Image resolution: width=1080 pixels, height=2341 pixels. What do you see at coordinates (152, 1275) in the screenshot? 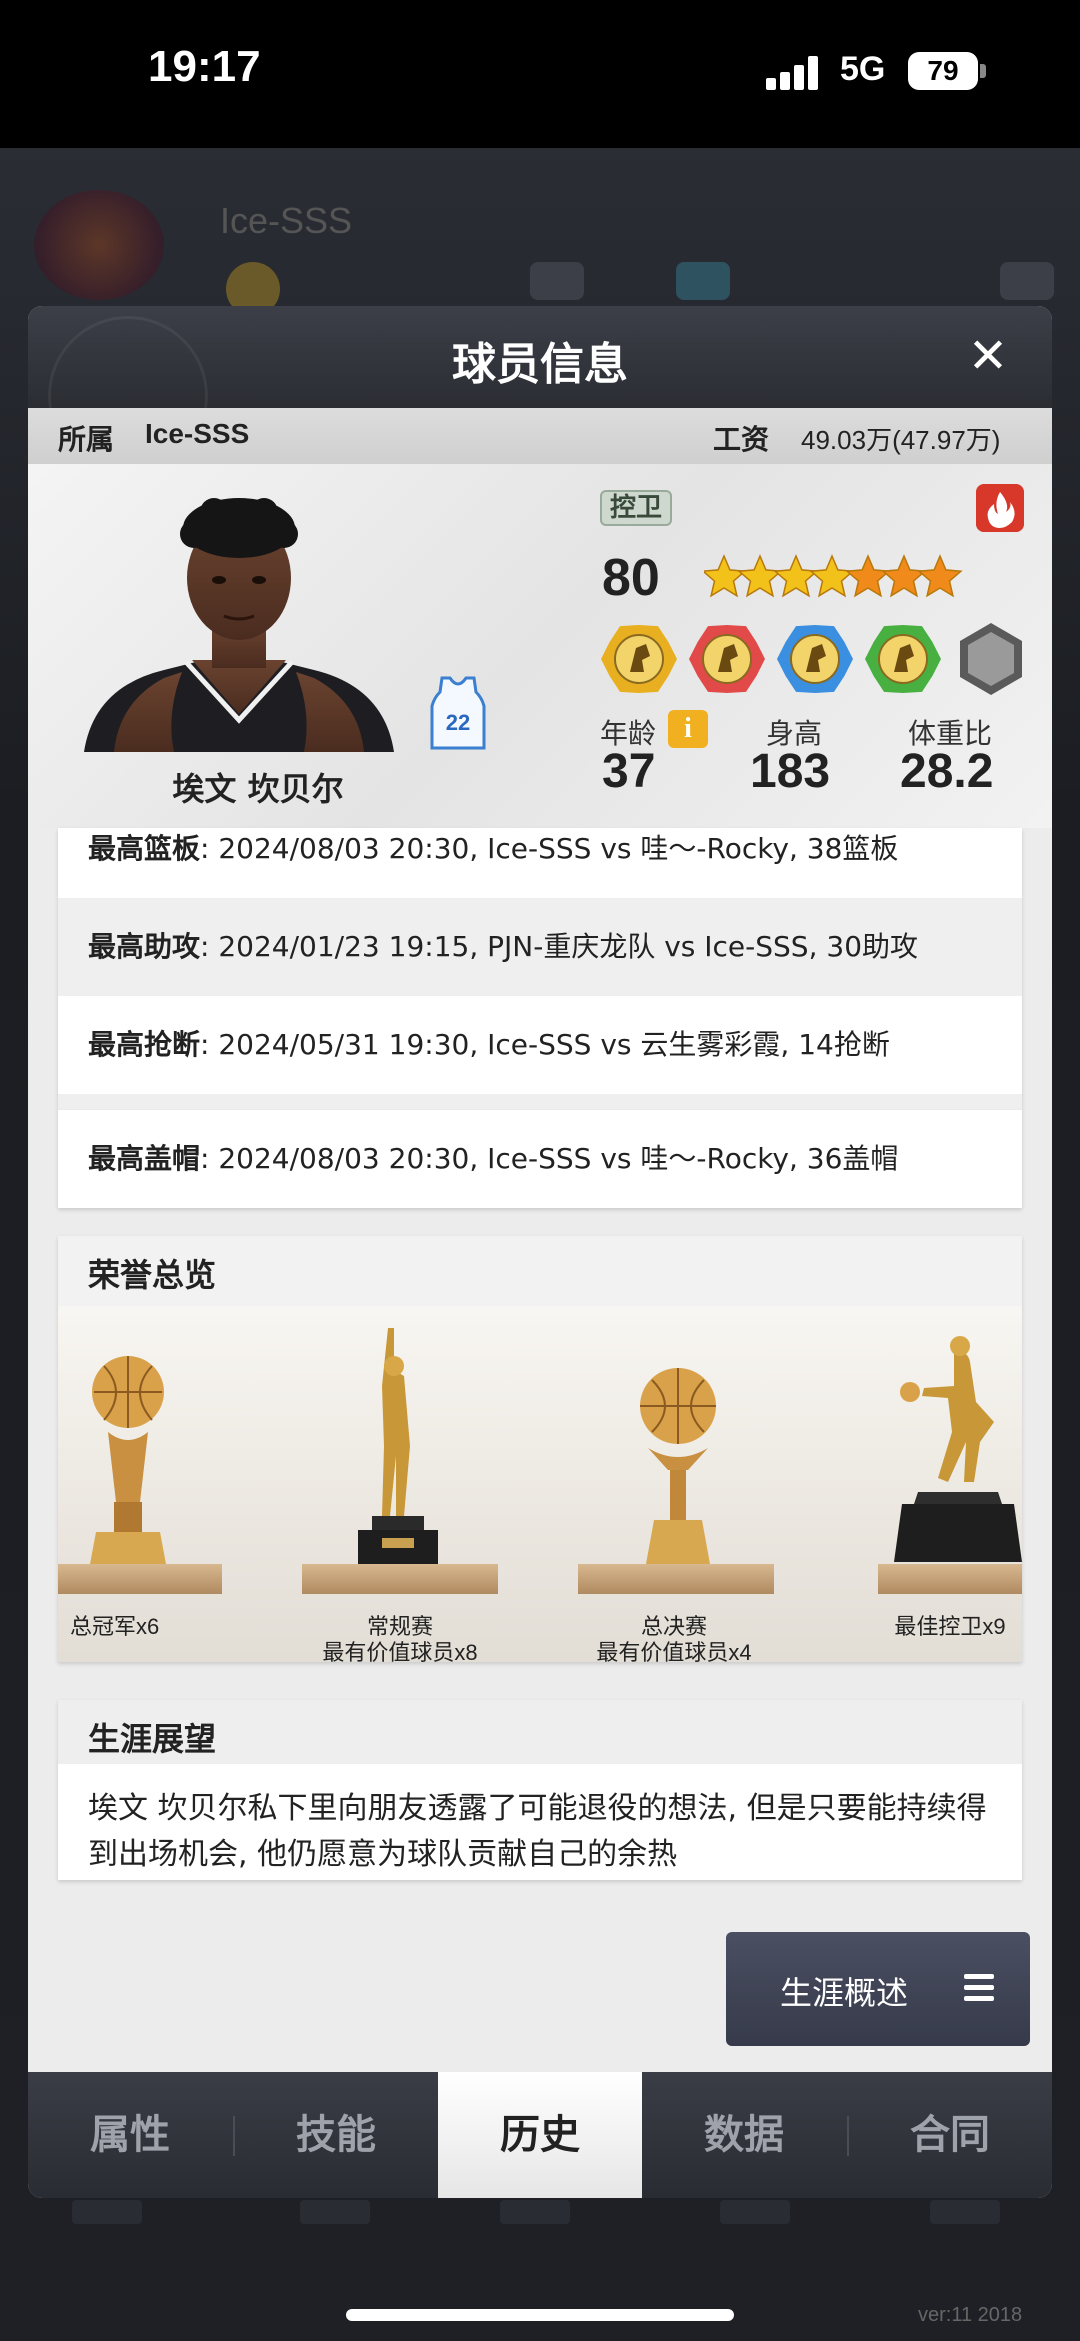
I see `honors-title: 荣誉总览` at bounding box center [152, 1275].